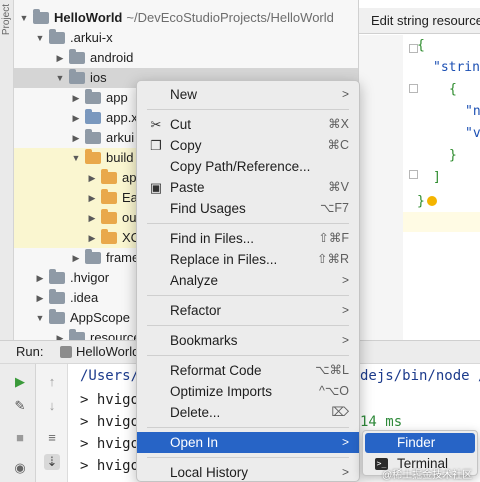  I want to click on tree-row-app-x: ▶ app.x, so click(104, 118).